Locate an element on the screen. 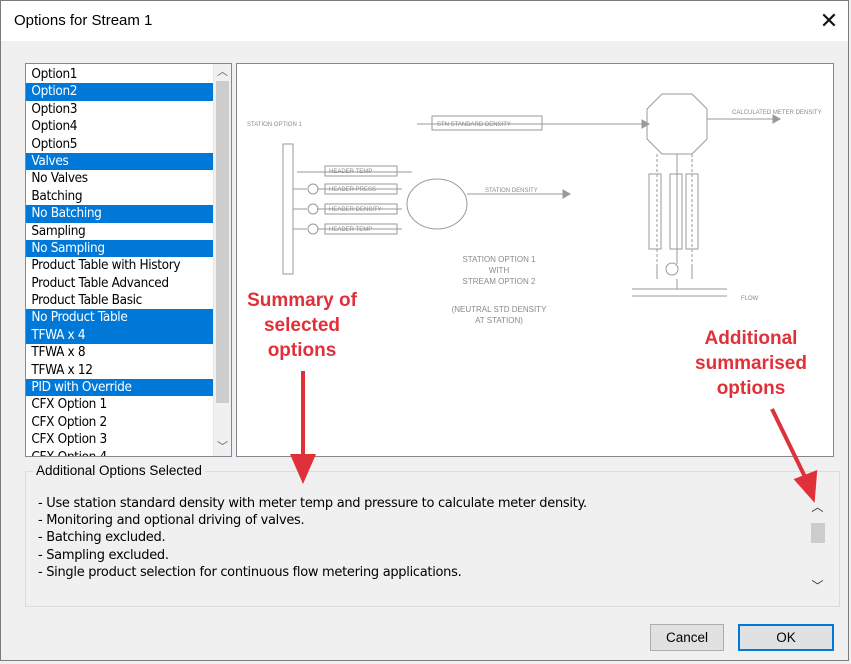  arrow-line is located at coordinates (789, 445).